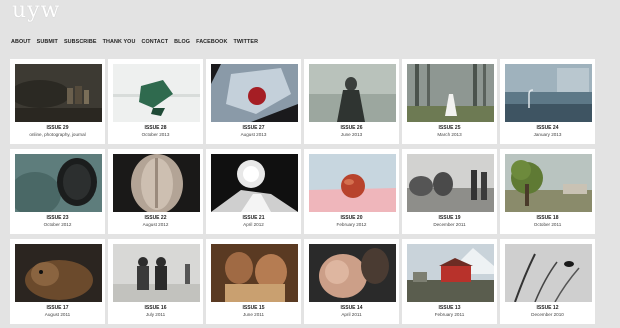 This screenshot has height=328, width=620. Describe the element at coordinates (211, 42) in the screenshot. I see `nav-facebook: FACEBOOK` at that location.